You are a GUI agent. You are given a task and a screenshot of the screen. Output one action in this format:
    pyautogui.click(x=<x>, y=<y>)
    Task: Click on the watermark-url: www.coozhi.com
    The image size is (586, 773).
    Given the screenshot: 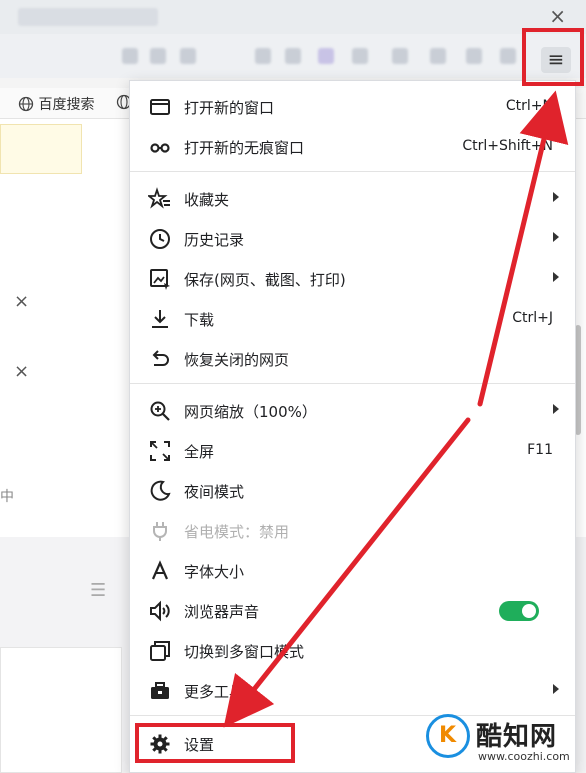 What is the action you would take?
    pyautogui.click(x=524, y=756)
    